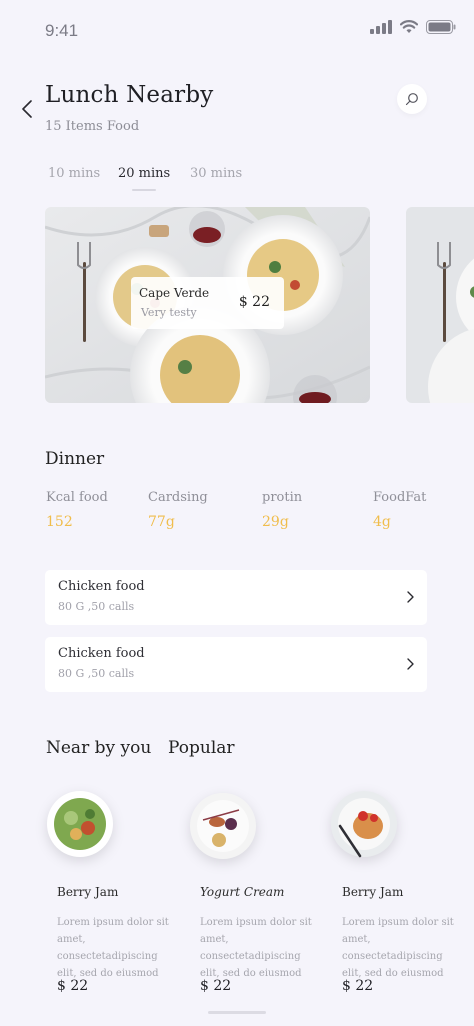 The image size is (474, 1026). I want to click on tab-near-by-you: Near by you, so click(98, 748).